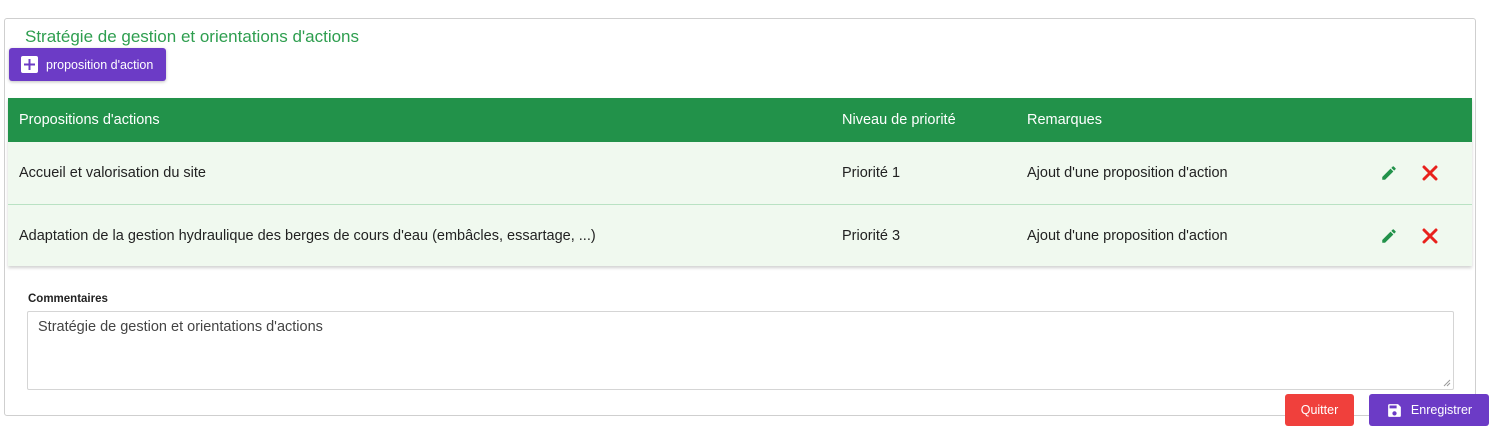 The image size is (1493, 435). What do you see at coordinates (112, 173) in the screenshot?
I see `row-action-cell: Accueil et valorisation du site` at bounding box center [112, 173].